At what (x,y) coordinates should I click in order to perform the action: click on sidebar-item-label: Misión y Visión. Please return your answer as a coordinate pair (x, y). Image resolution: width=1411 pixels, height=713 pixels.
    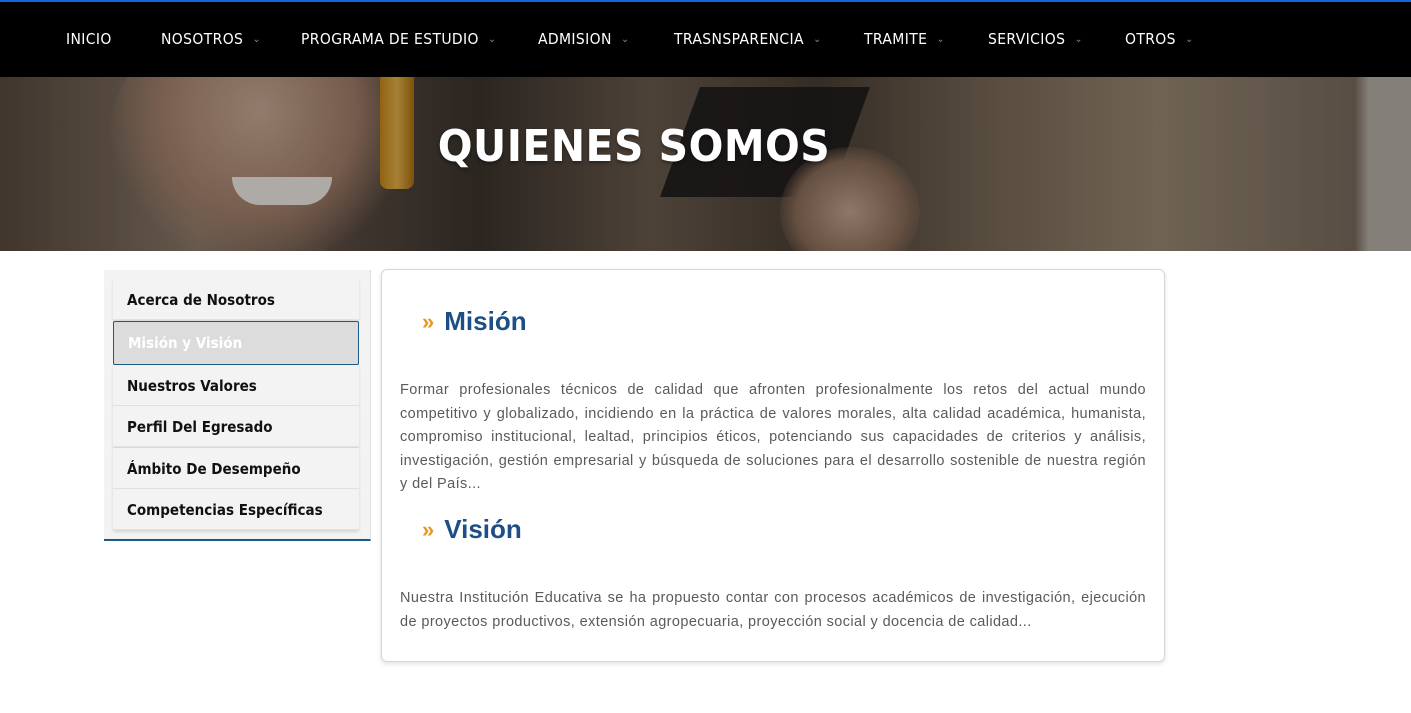
    Looking at the image, I should click on (185, 343).